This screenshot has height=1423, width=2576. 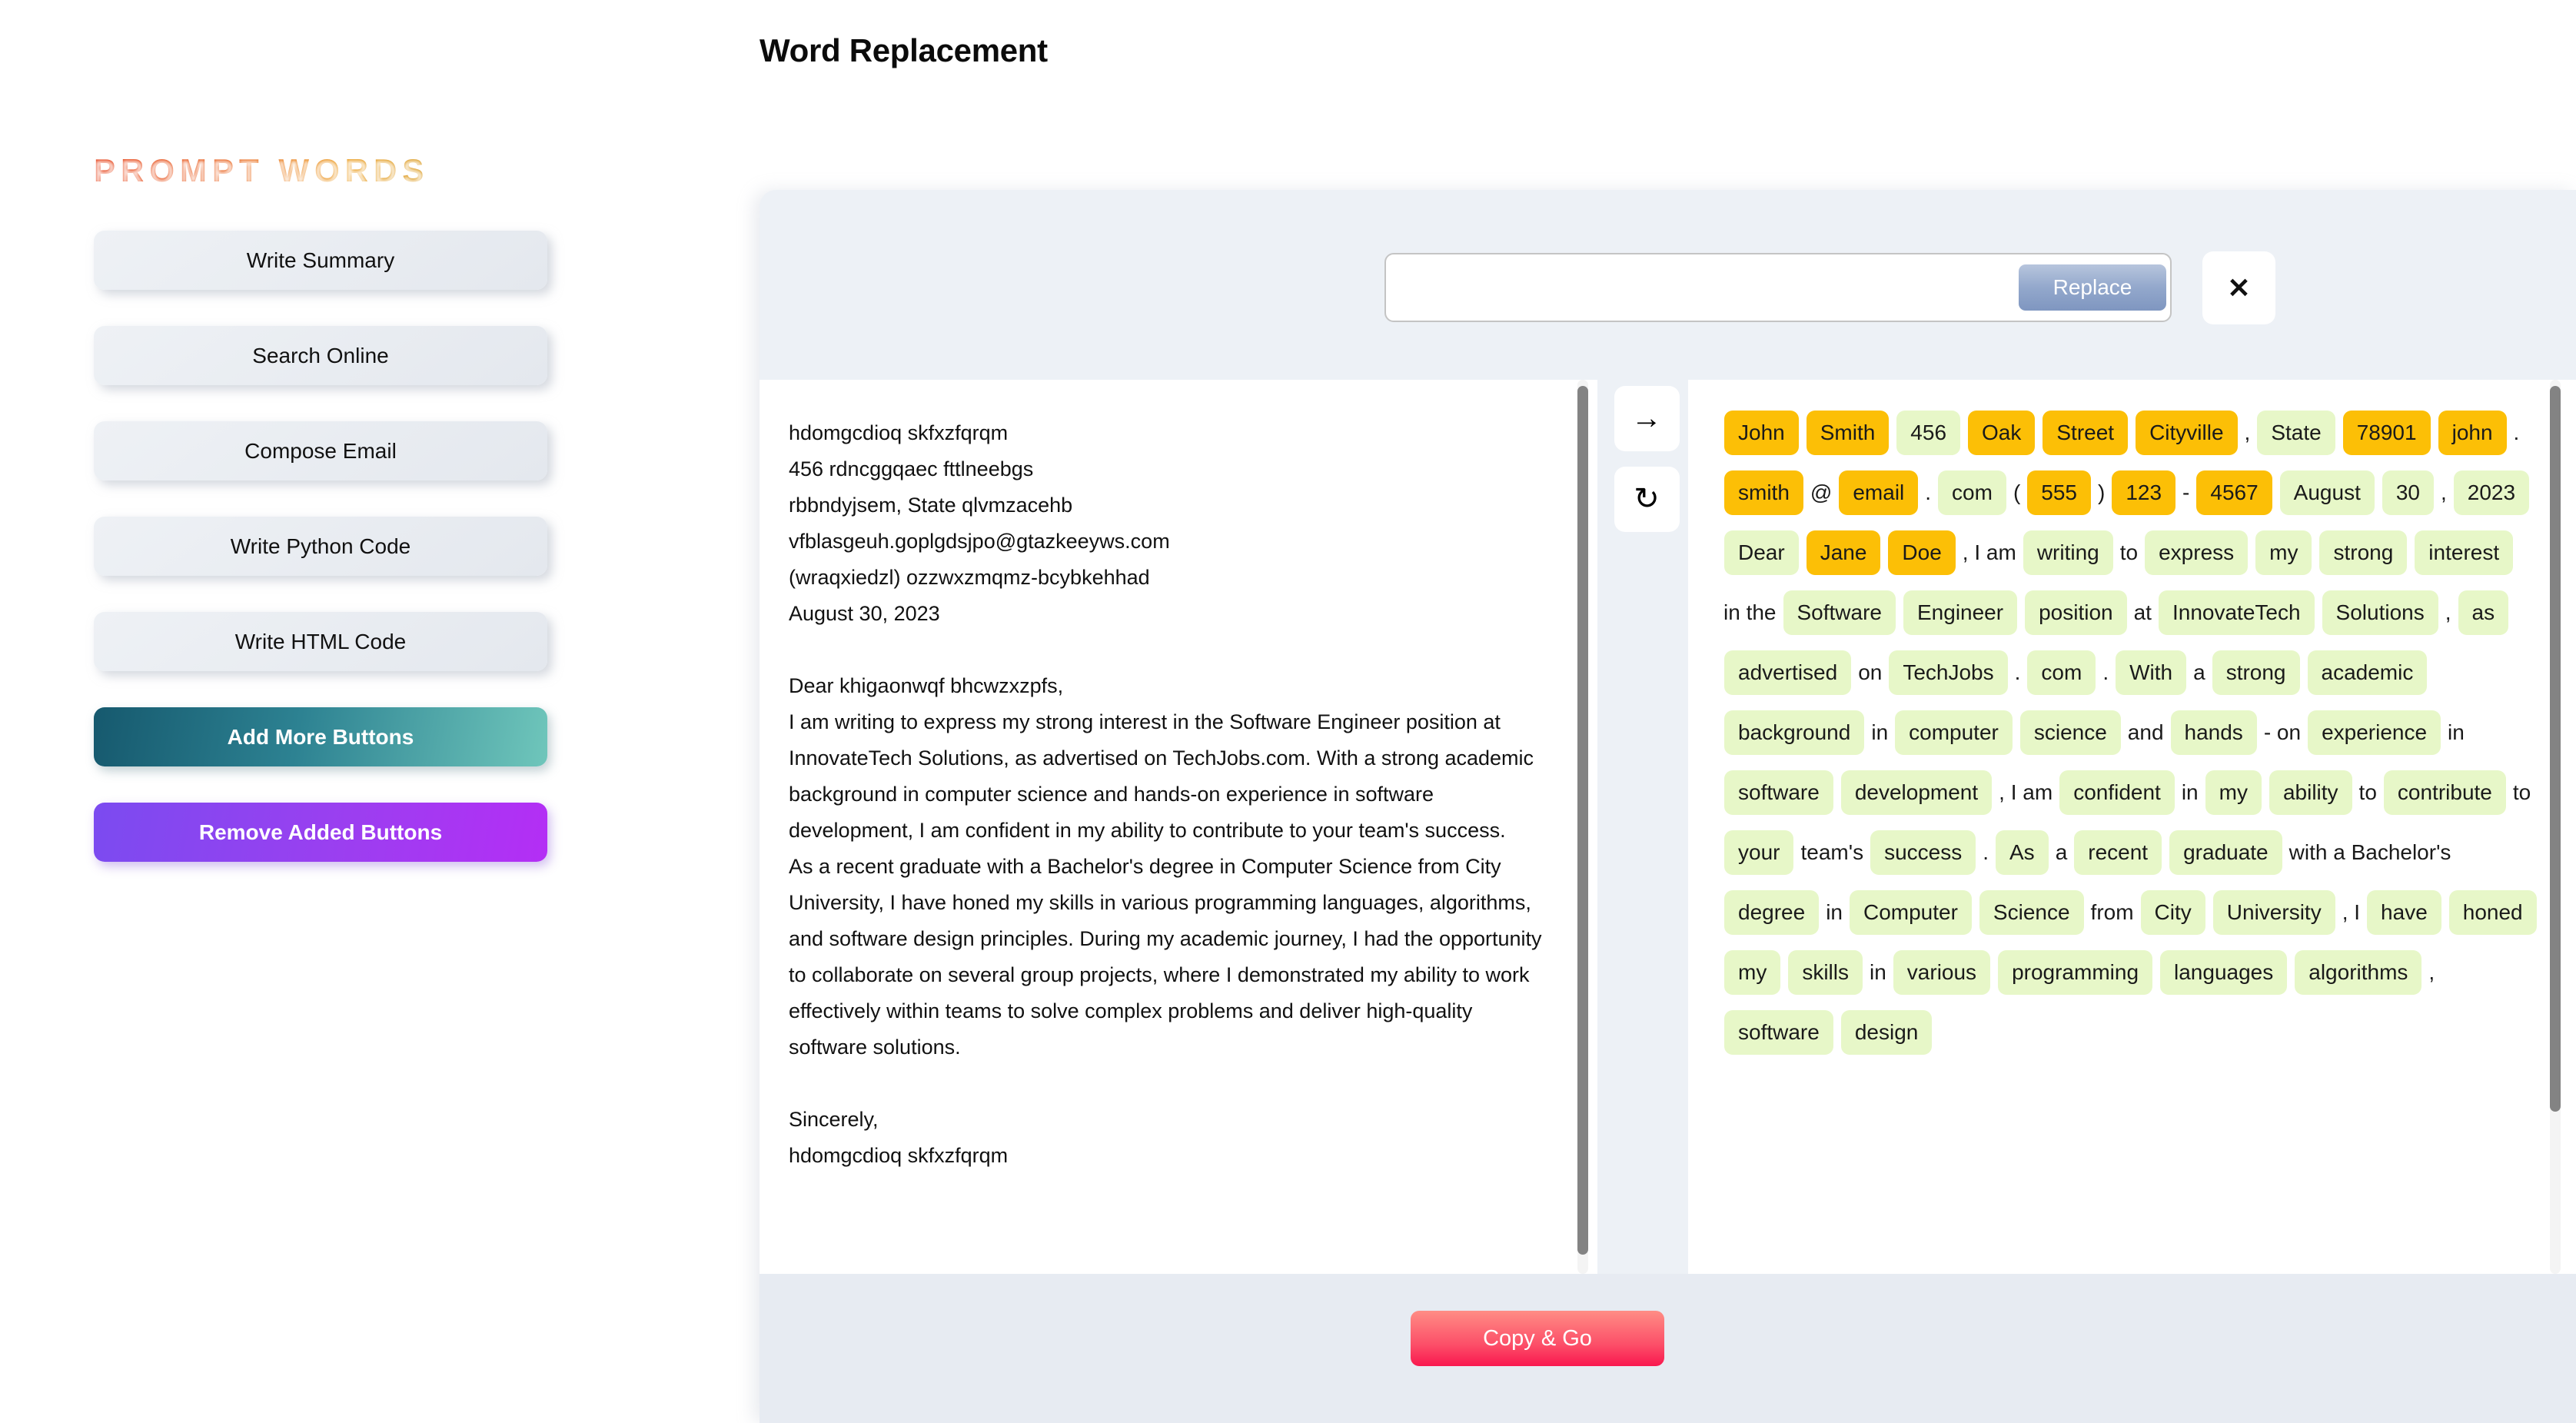 What do you see at coordinates (2273, 913) in the screenshot?
I see `token-chip: University` at bounding box center [2273, 913].